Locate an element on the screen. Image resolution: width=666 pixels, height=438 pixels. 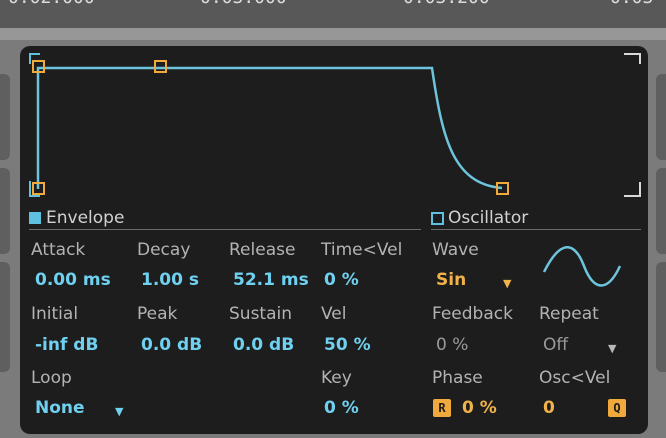
feedback-value: 0 % is located at coordinates (452, 345).